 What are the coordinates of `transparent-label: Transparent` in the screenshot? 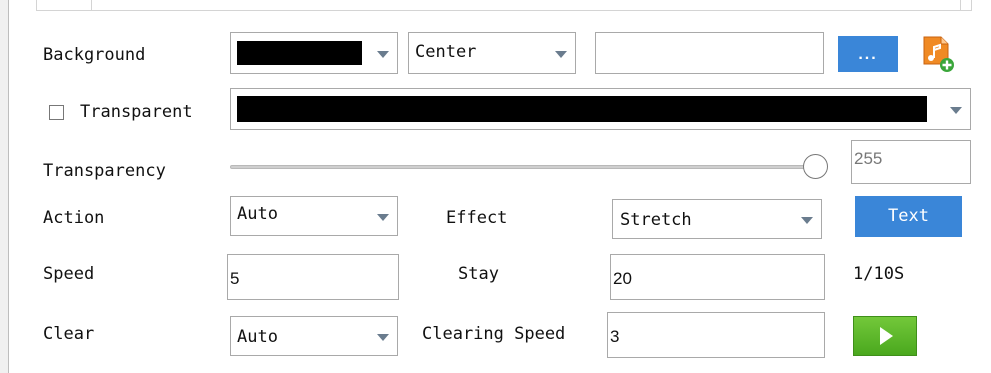 It's located at (136, 112).